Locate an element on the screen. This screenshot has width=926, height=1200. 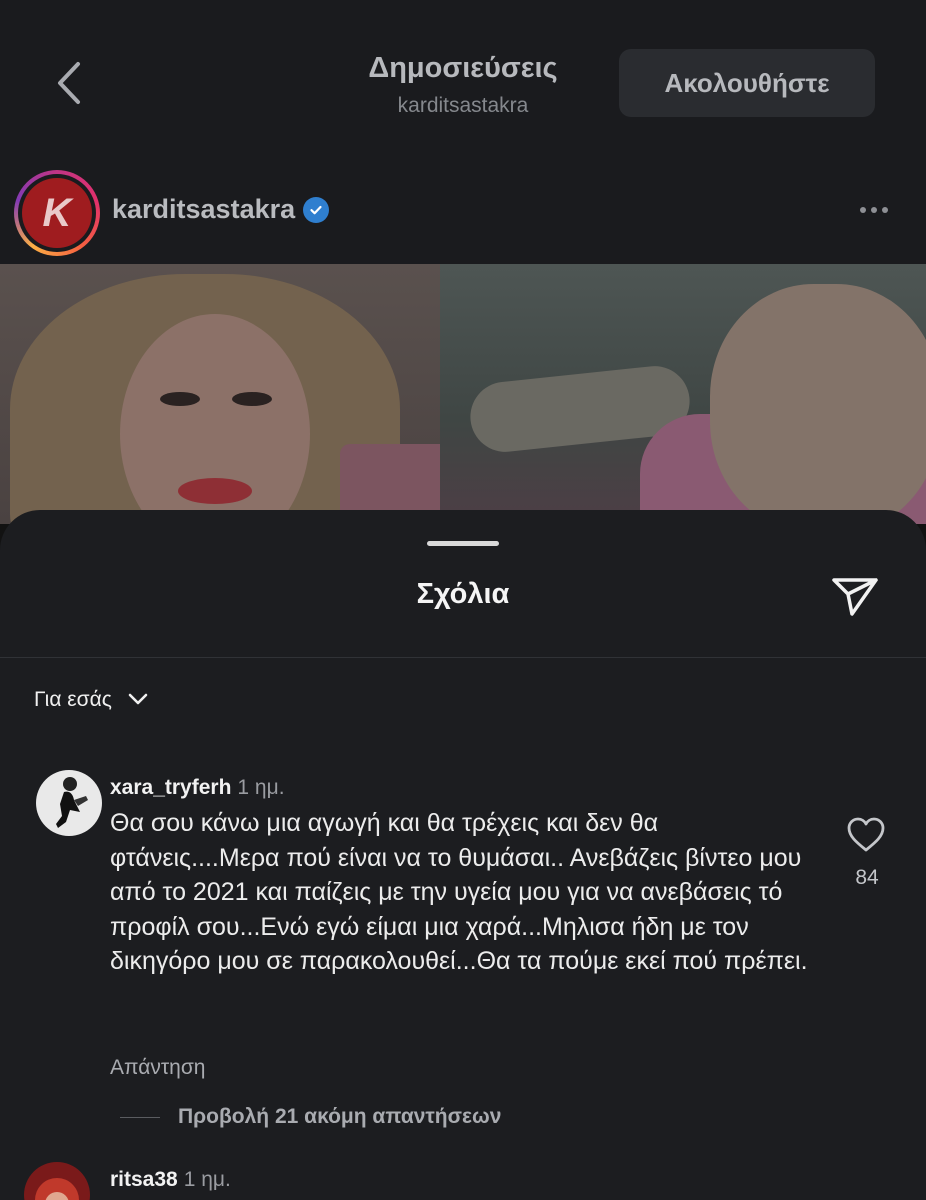
verified-badge-icon is located at coordinates (316, 209).